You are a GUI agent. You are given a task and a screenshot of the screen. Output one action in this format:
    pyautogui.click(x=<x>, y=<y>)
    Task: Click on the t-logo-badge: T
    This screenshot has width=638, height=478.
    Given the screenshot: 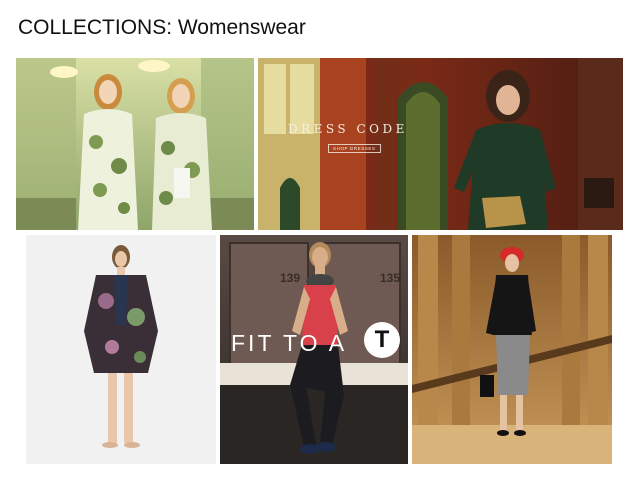 What is the action you would take?
    pyautogui.click(x=382, y=340)
    